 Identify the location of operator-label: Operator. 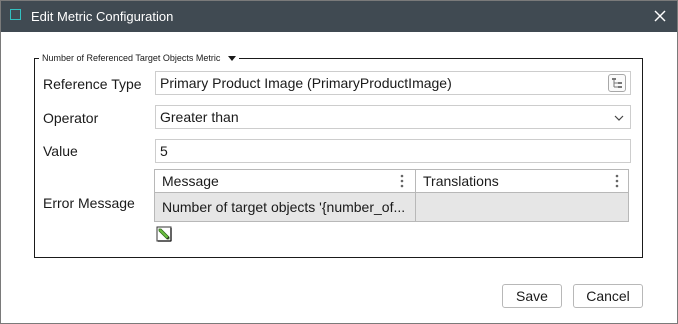
(71, 118).